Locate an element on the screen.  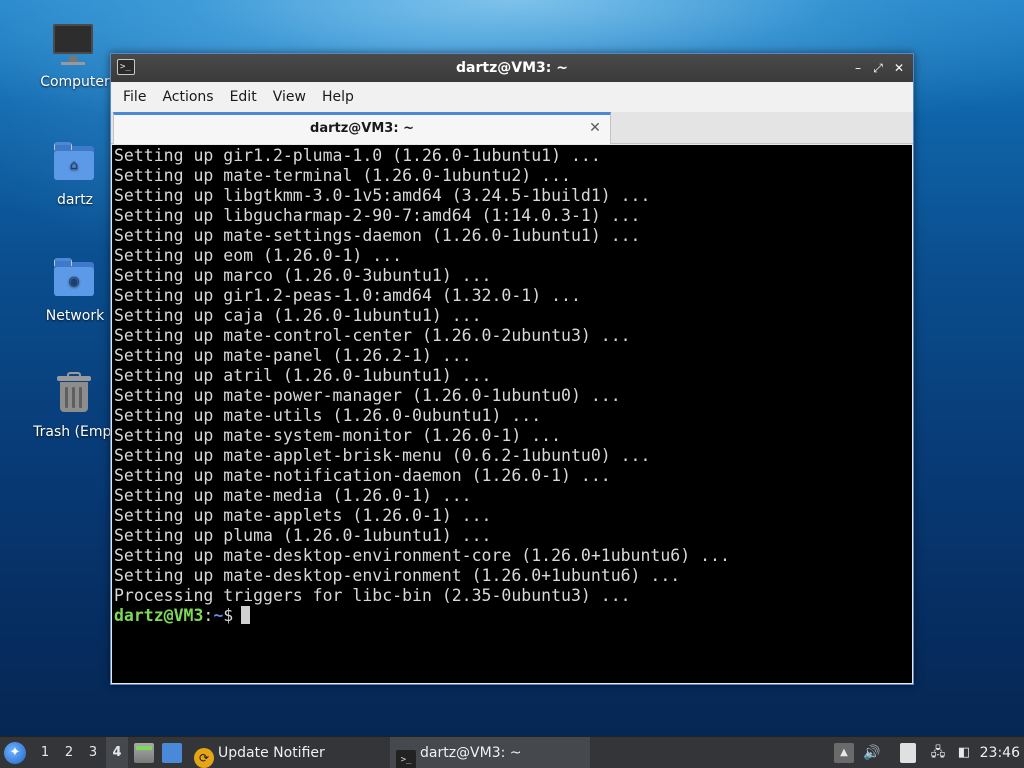
tab-terminal: dartz@VM3: ~ ✕ is located at coordinates (362, 128).